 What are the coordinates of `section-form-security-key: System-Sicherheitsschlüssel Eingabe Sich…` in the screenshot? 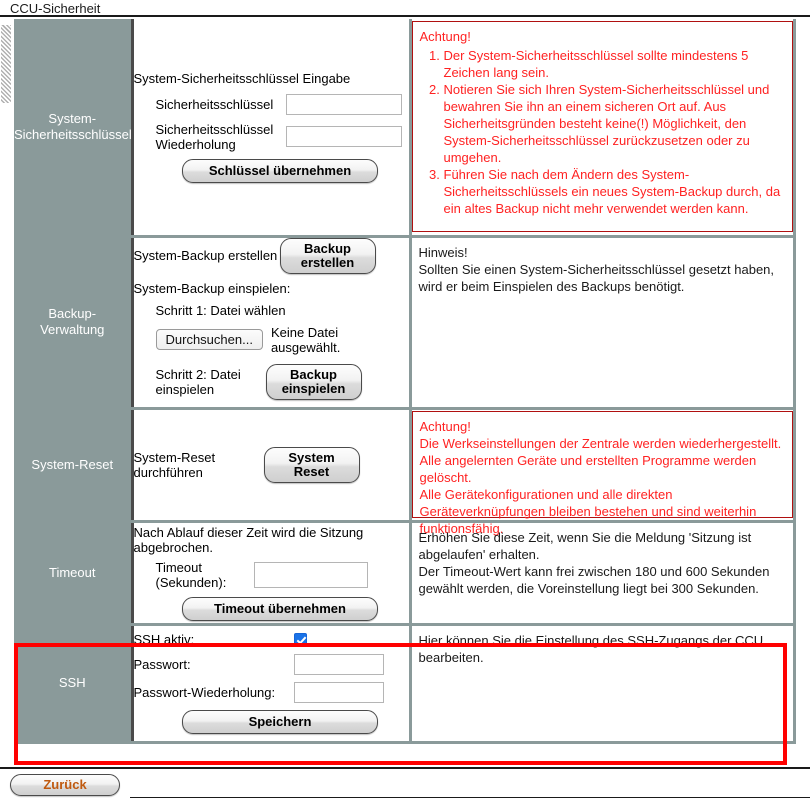 It's located at (272, 128).